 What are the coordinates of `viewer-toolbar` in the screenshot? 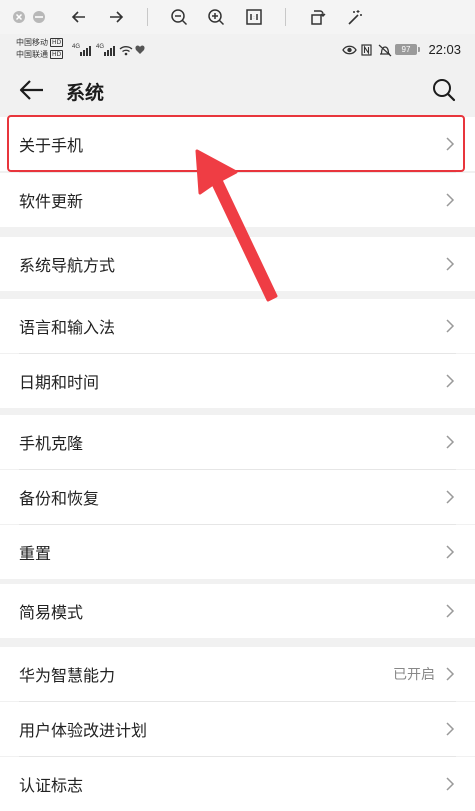 It's located at (237, 17).